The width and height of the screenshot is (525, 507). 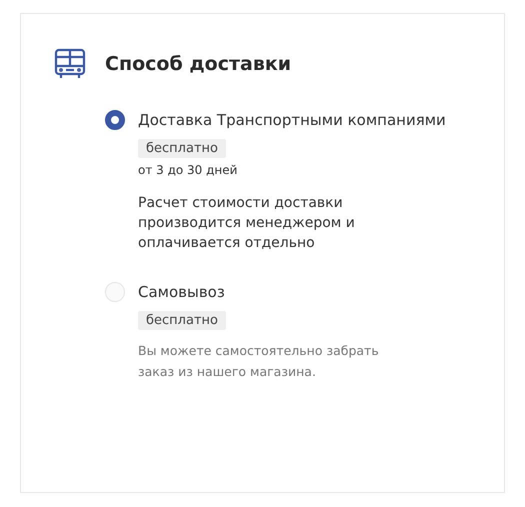 I want to click on section-title: Способ доставки, so click(x=198, y=64).